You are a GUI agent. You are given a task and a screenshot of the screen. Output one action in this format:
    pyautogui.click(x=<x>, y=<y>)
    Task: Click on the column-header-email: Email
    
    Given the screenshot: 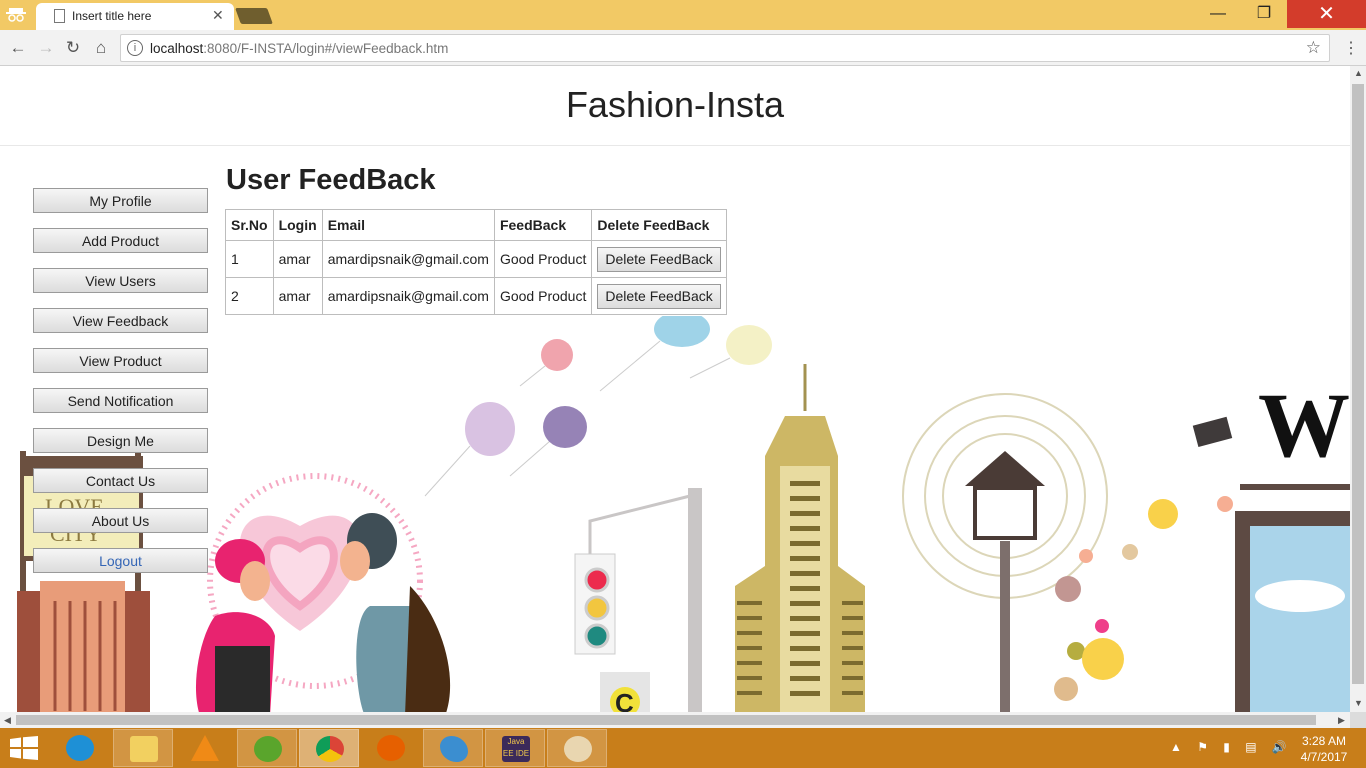 What is the action you would take?
    pyautogui.click(x=408, y=225)
    